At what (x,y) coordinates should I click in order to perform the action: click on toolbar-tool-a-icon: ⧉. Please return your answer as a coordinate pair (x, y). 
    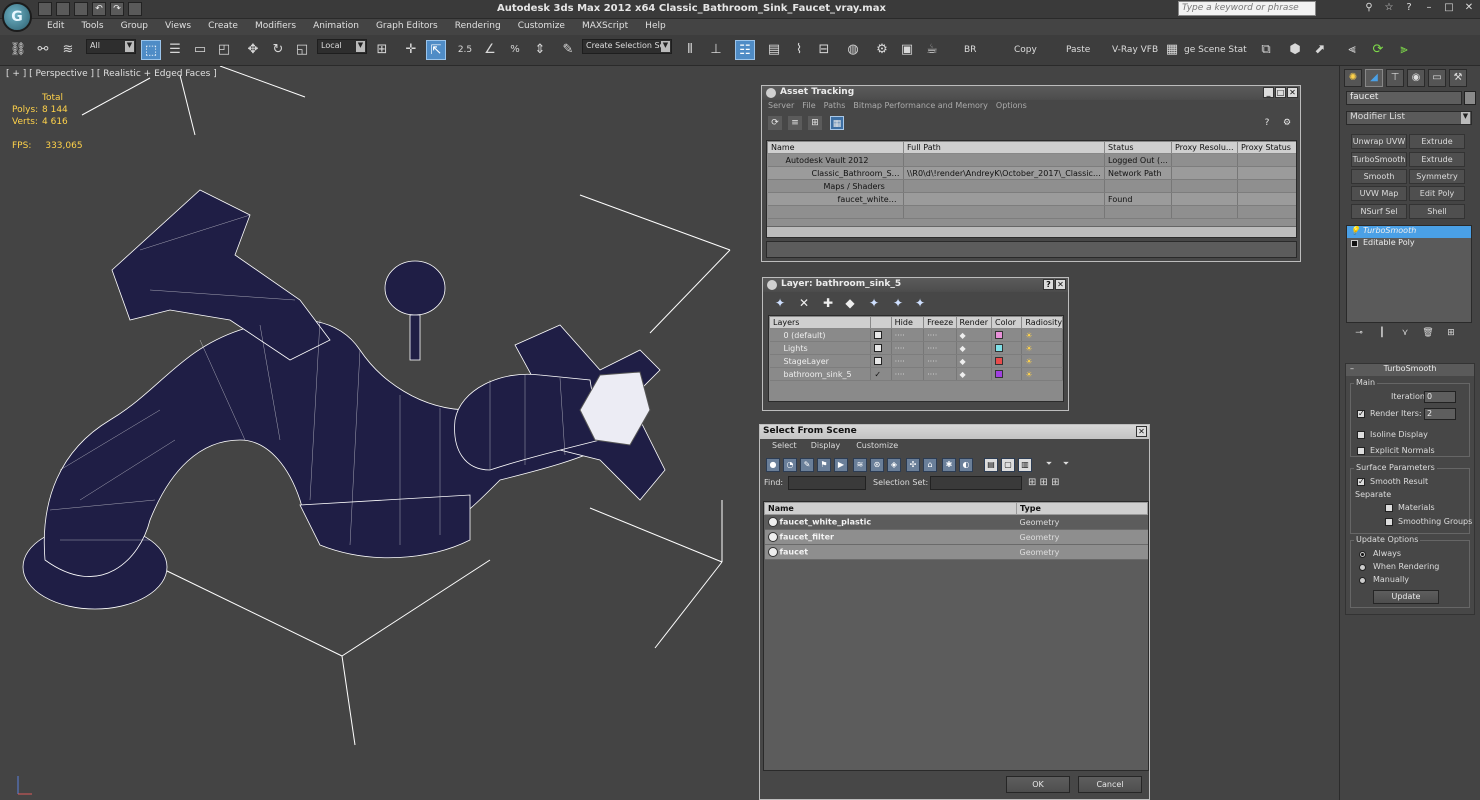
    Looking at the image, I should click on (1266, 50).